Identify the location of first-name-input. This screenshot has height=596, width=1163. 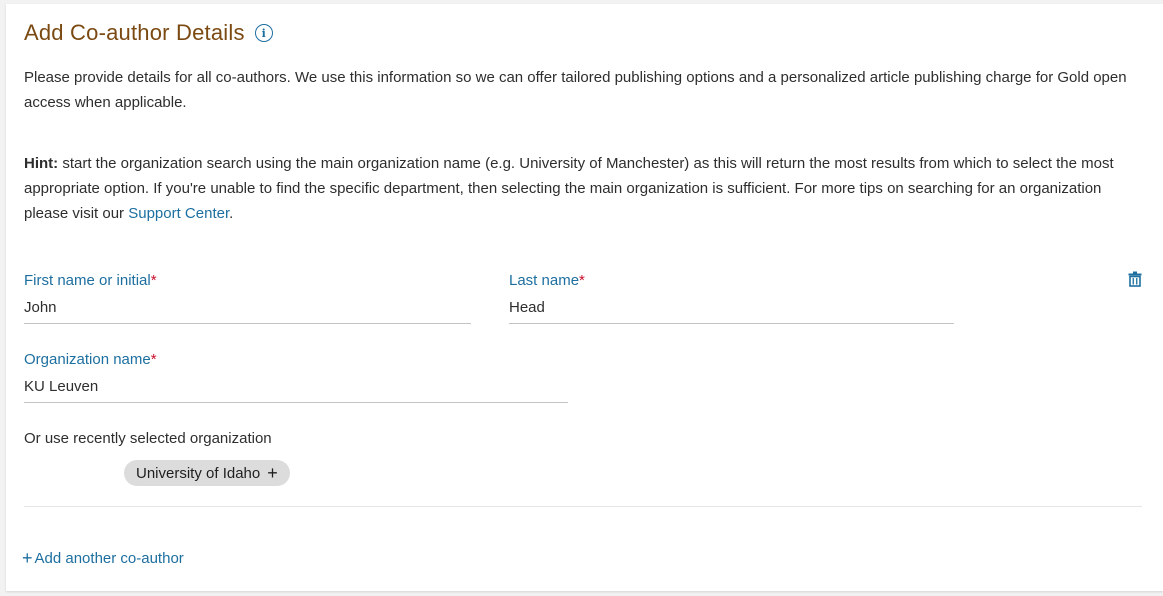
(247, 307).